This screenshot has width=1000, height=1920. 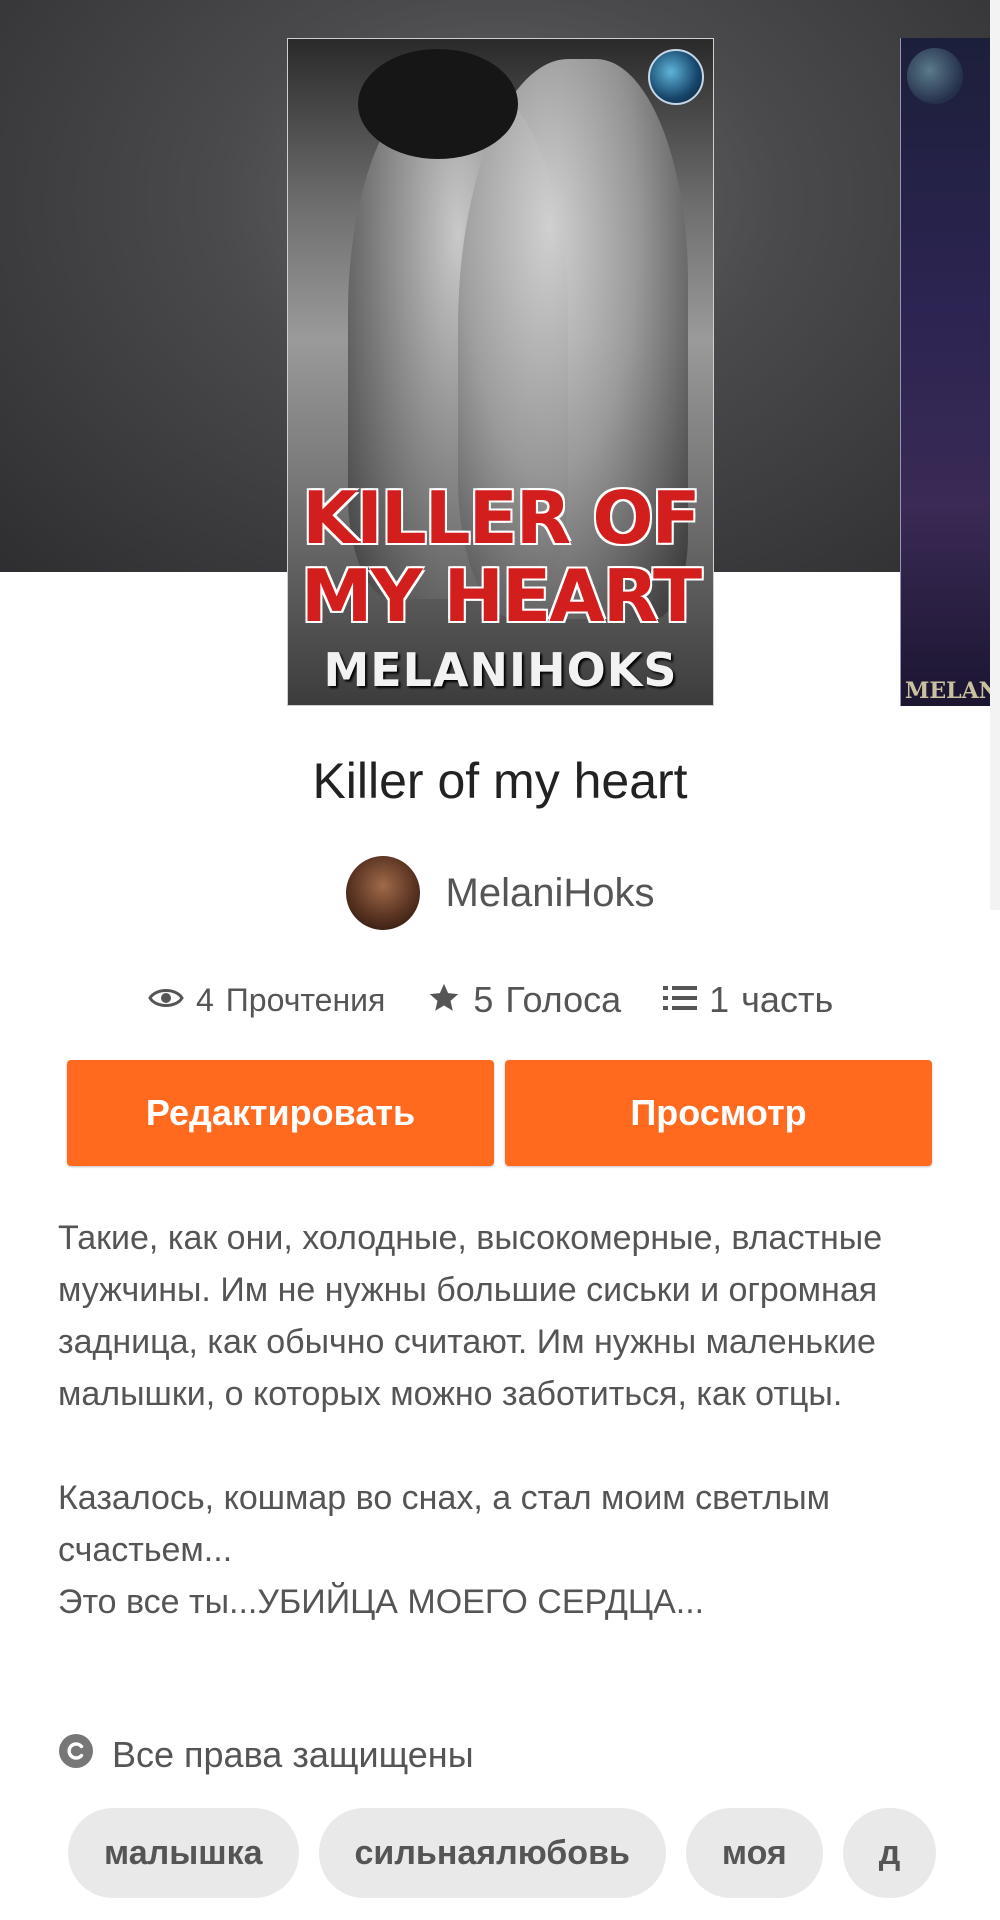 I want to click on edit-button: Редактировать, so click(x=280, y=1113).